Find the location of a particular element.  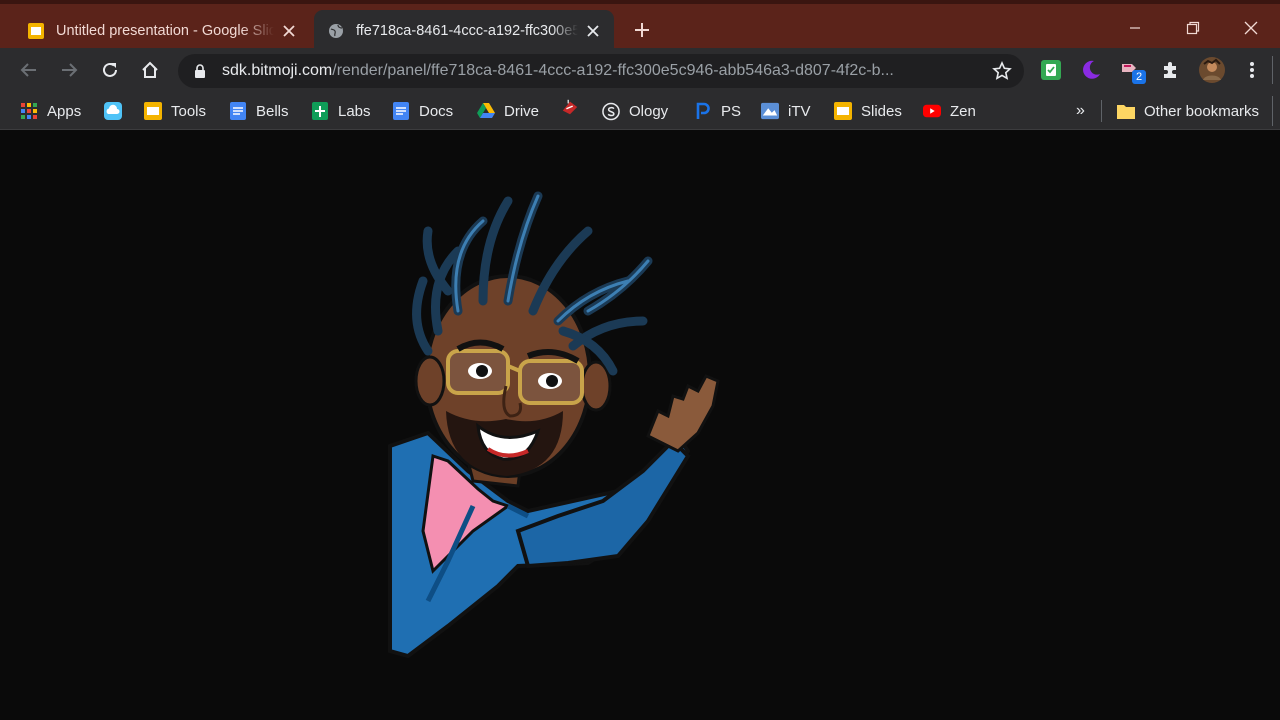

powerschool-icon is located at coordinates (703, 111).